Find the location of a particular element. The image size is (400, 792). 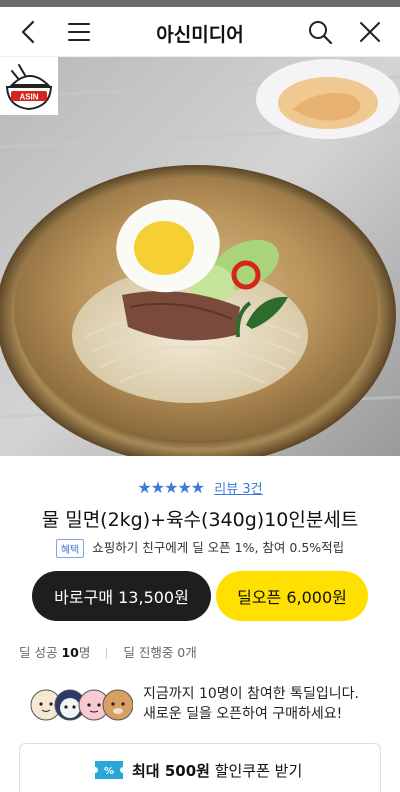

page-title: 아신미디어 is located at coordinates (200, 35).